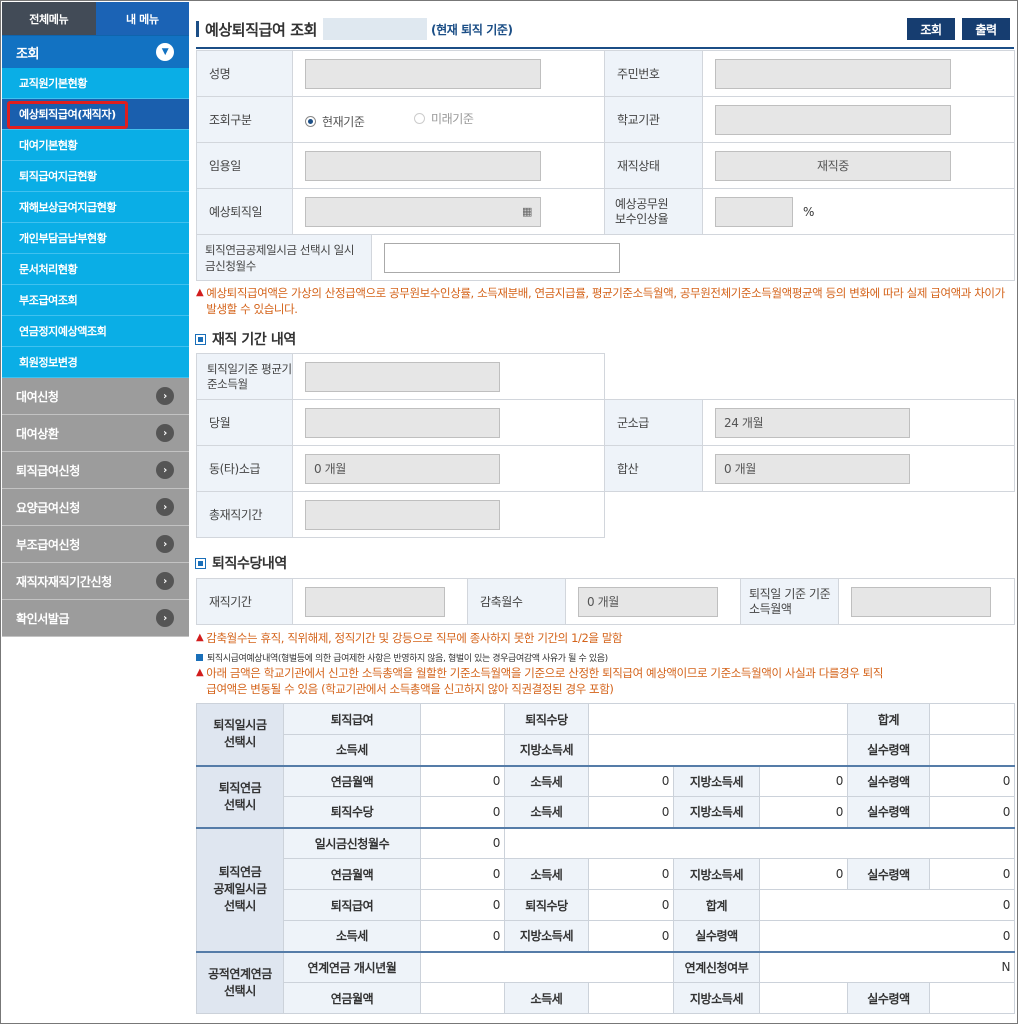 Image resolution: width=1018 pixels, height=1024 pixels. I want to click on group-pension: 퇴직연금 선택시, so click(240, 796).